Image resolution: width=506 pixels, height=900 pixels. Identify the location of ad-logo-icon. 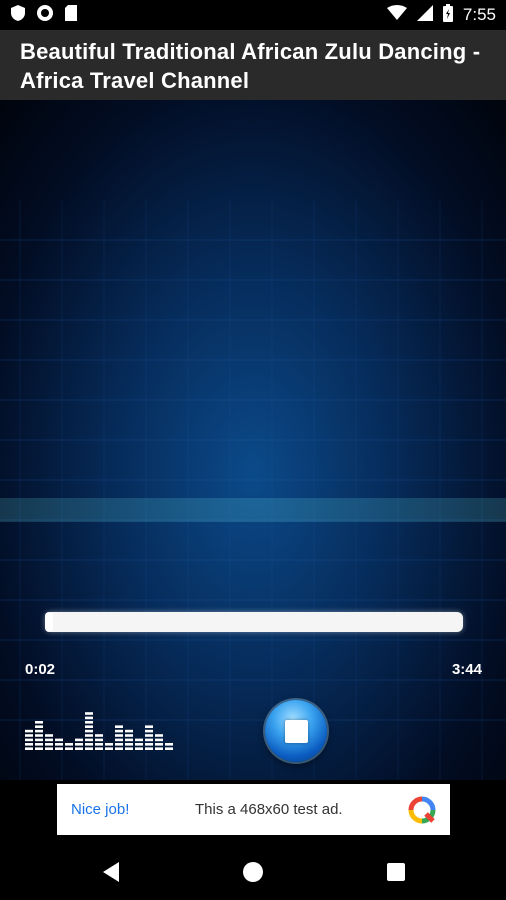
(422, 810).